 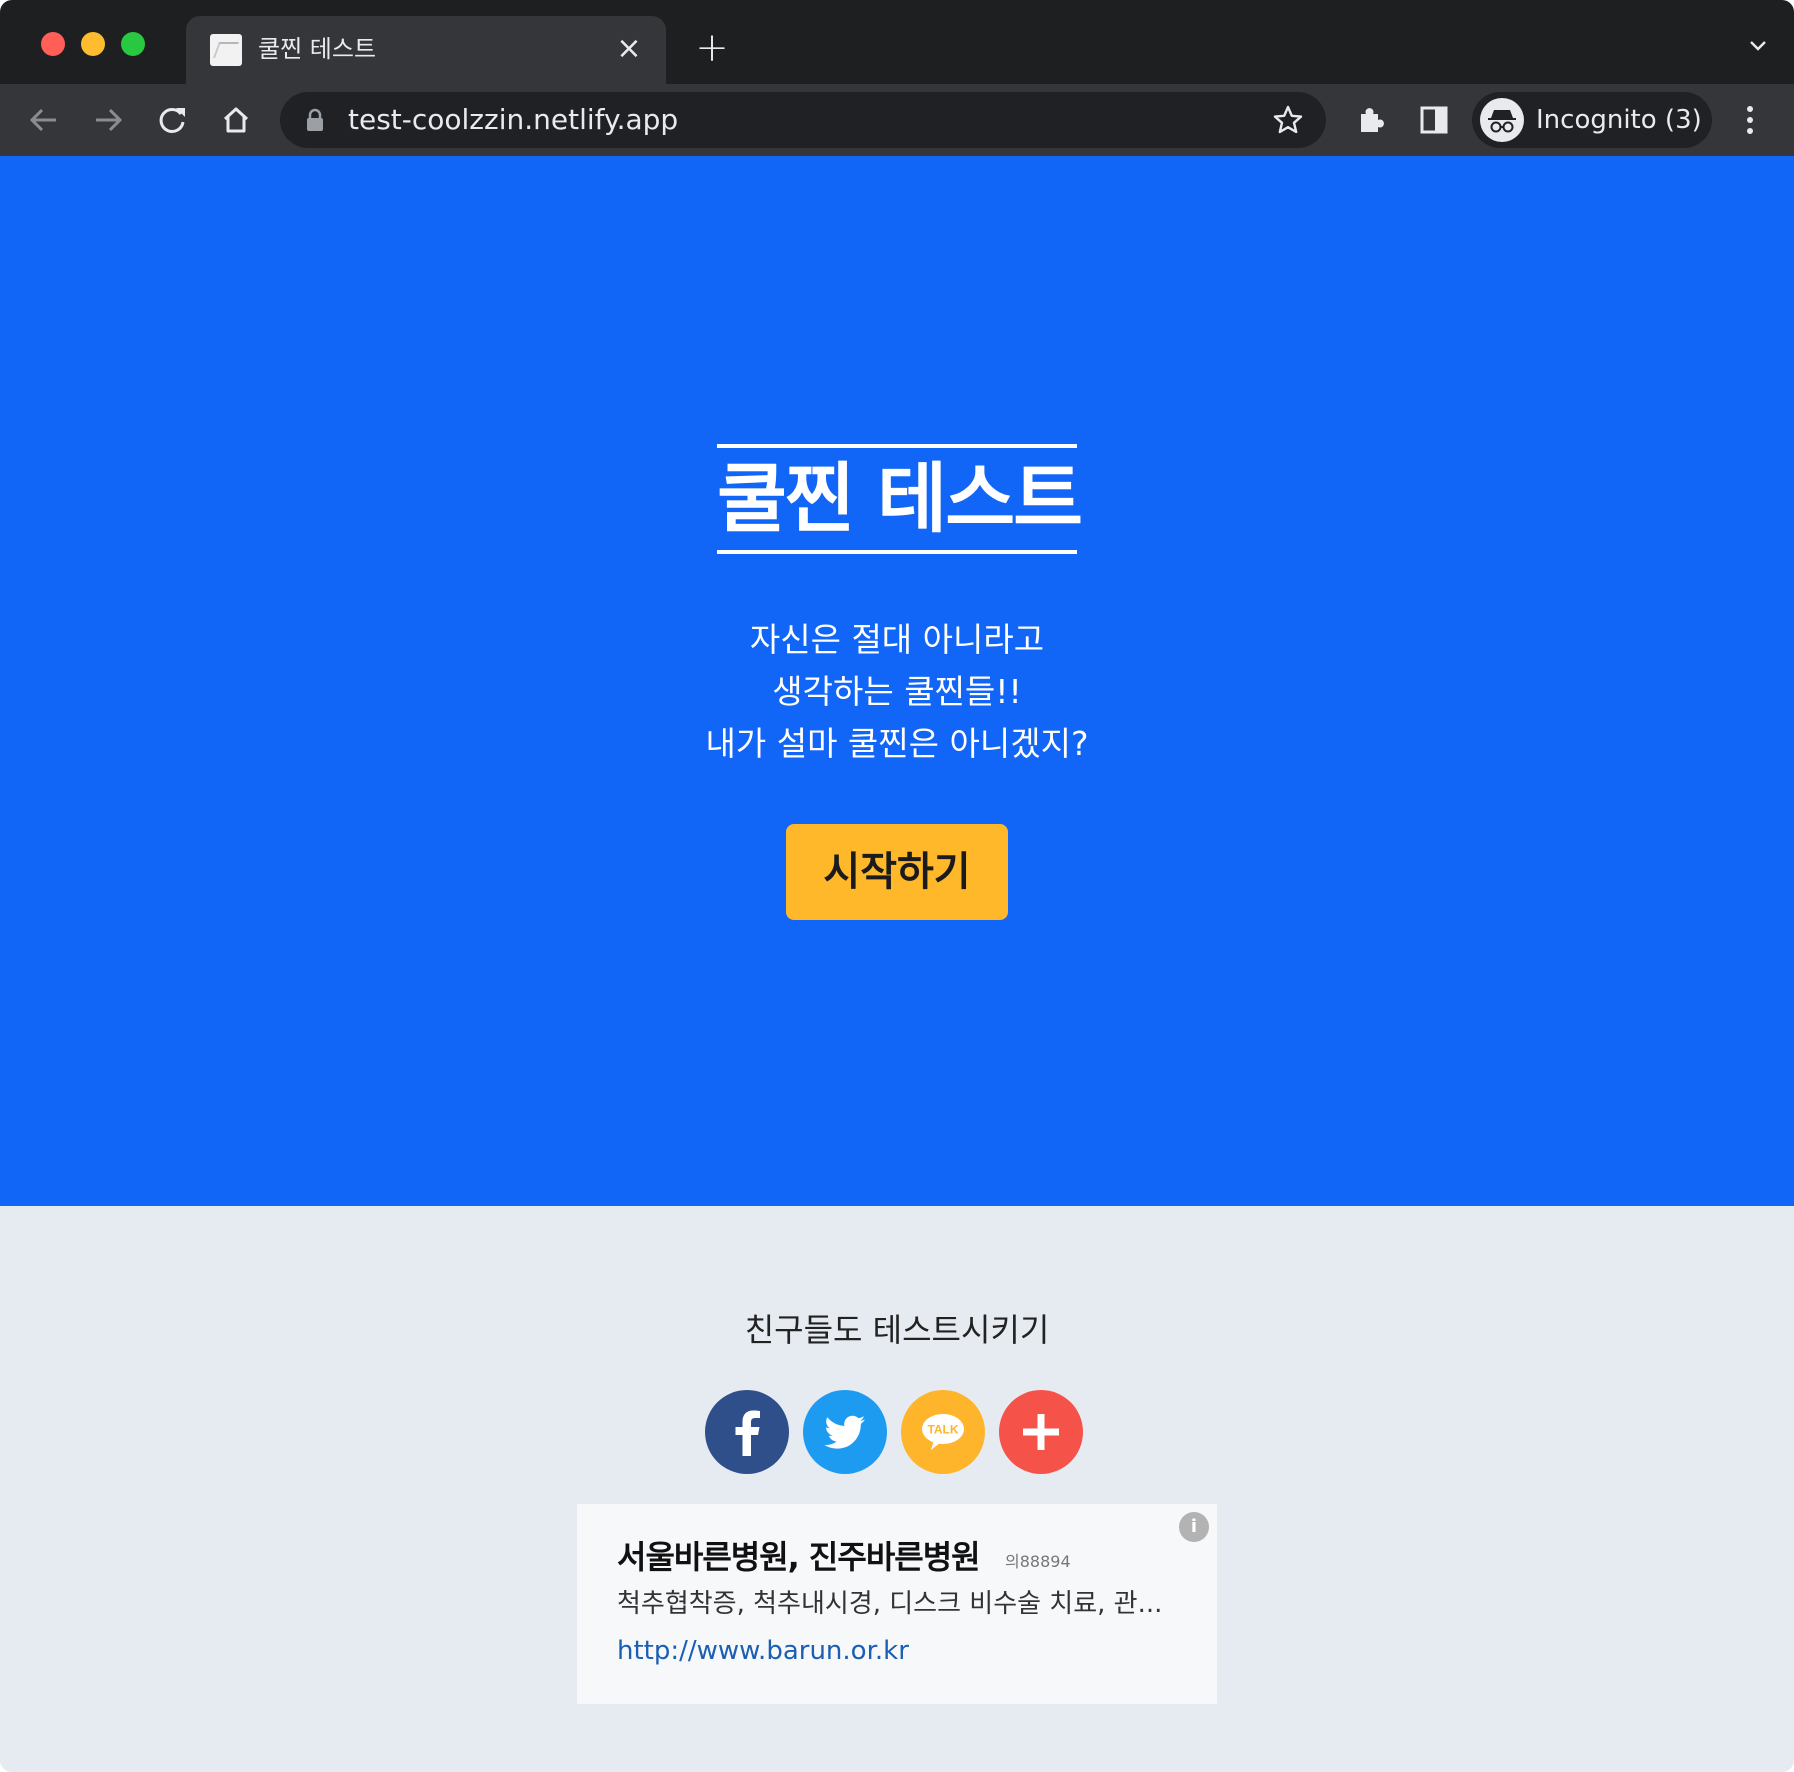 What do you see at coordinates (108, 120) in the screenshot?
I see `forward-arrow-icon` at bounding box center [108, 120].